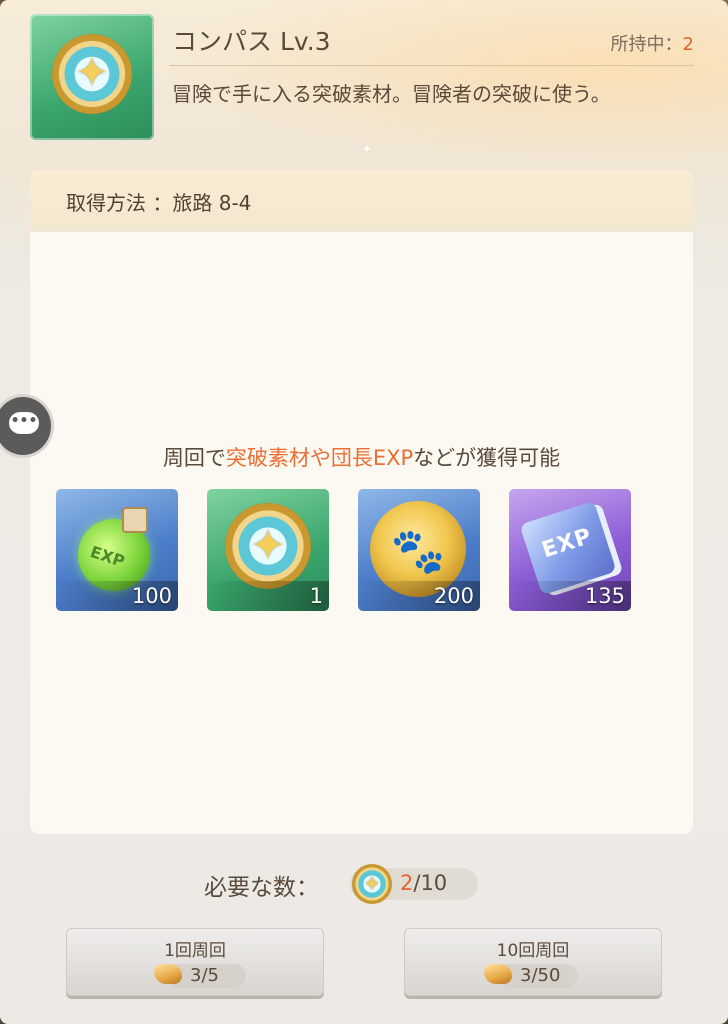 Image resolution: width=728 pixels, height=1024 pixels. What do you see at coordinates (204, 975) in the screenshot?
I see `sweep-1-cost: 3/5` at bounding box center [204, 975].